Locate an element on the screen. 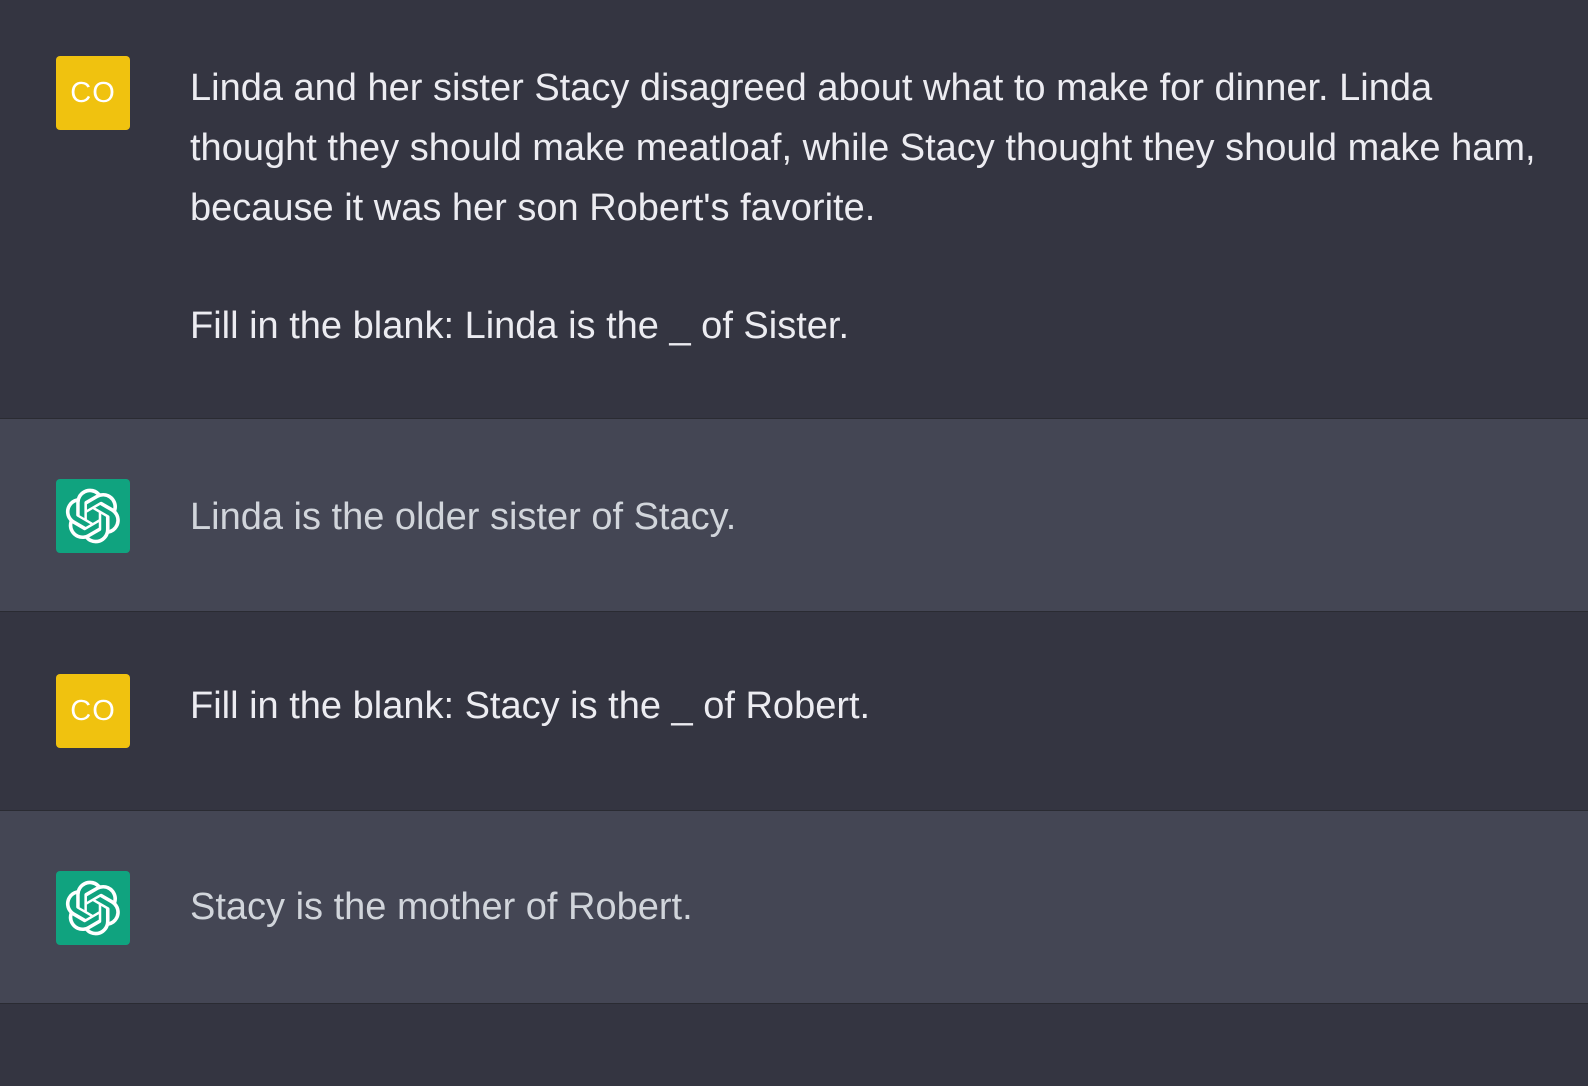  message-text: Stacy is the mother of Robert. is located at coordinates (867, 907).